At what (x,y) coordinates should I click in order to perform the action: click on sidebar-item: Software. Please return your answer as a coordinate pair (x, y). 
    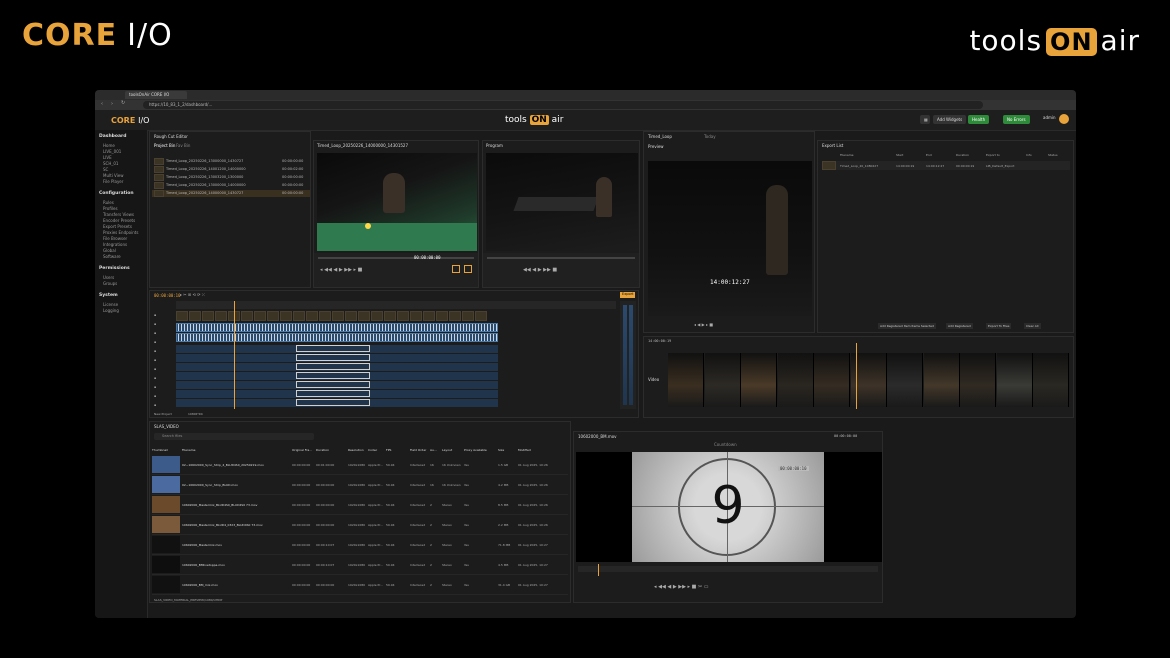
    Looking at the image, I should click on (112, 256).